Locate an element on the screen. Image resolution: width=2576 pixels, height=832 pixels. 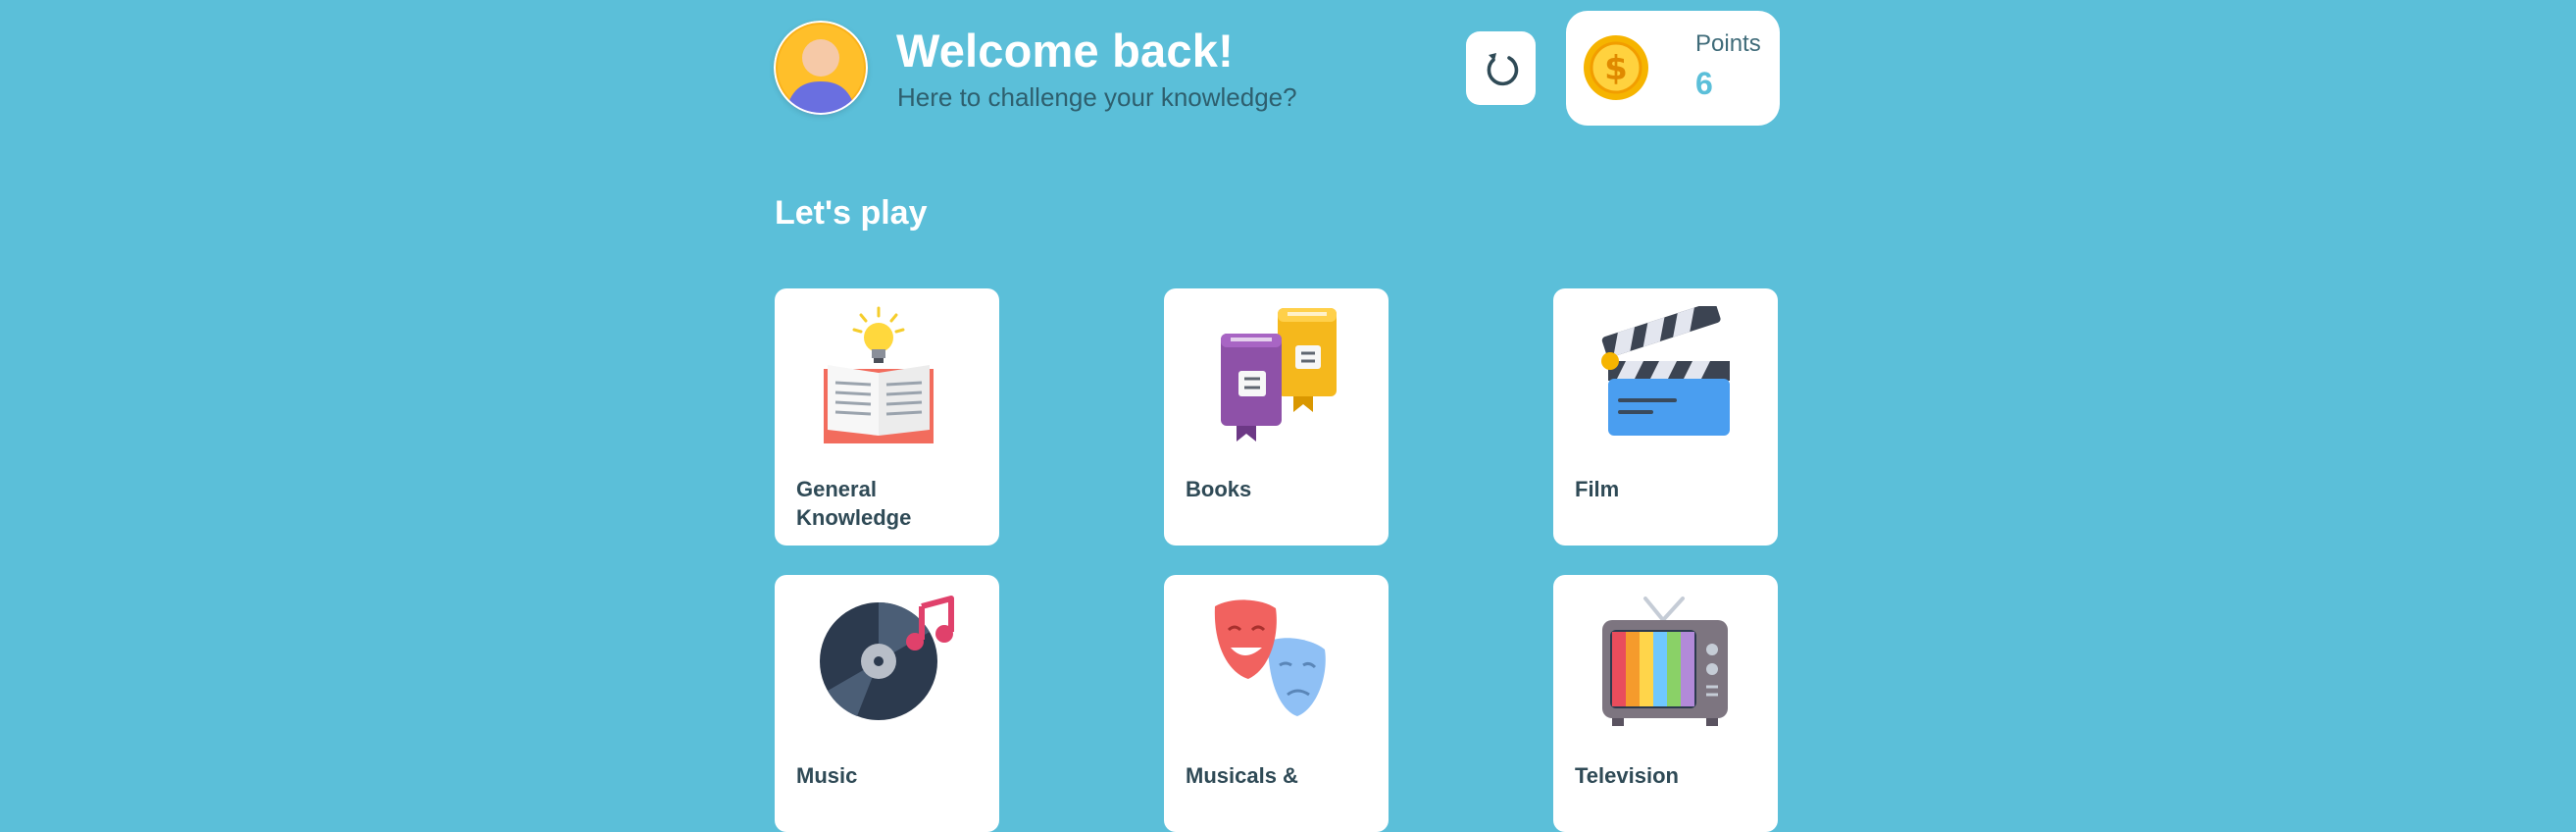
points-value: 6 is located at coordinates (1704, 83).